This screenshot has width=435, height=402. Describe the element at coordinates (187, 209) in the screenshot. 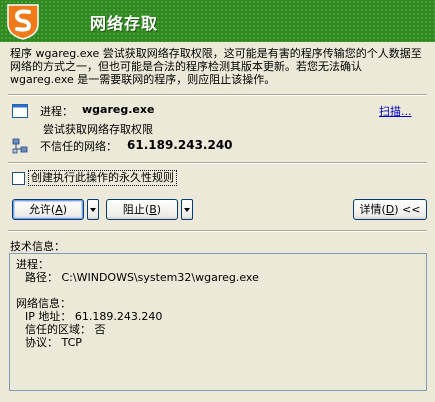

I see `block-options-dropdown` at that location.